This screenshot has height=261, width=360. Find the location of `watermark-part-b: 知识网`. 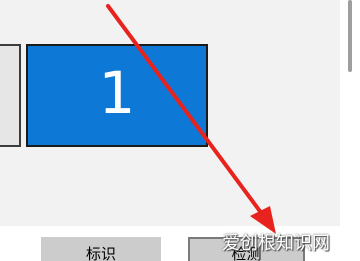

watermark-part-b: 知识网 is located at coordinates (303, 243).